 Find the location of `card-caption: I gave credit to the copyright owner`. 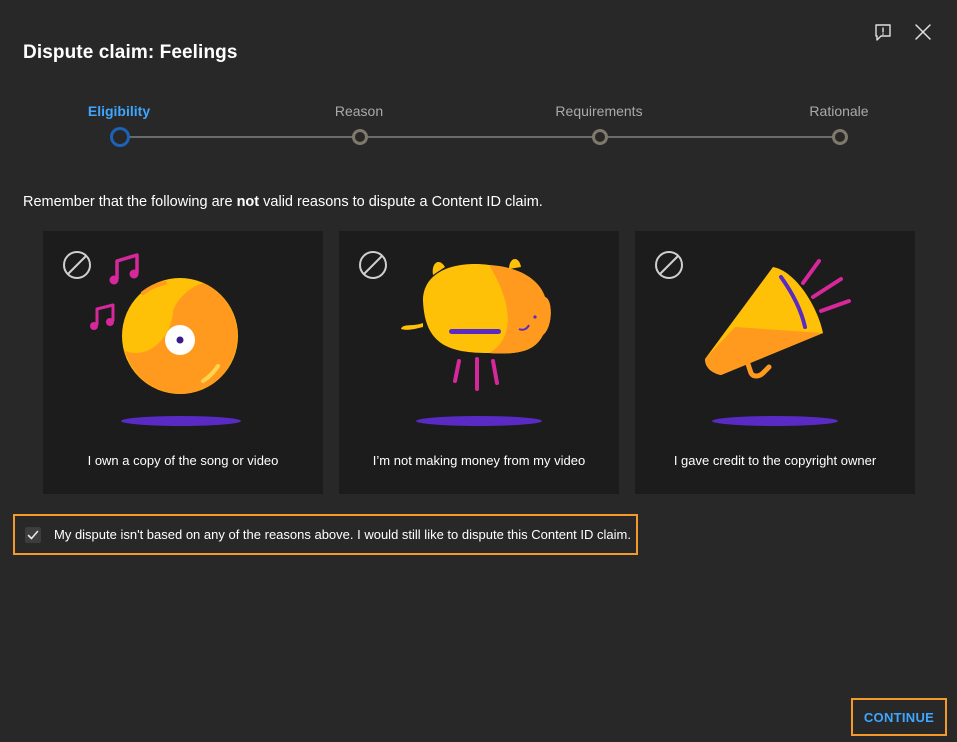

card-caption: I gave credit to the copyright owner is located at coordinates (775, 460).